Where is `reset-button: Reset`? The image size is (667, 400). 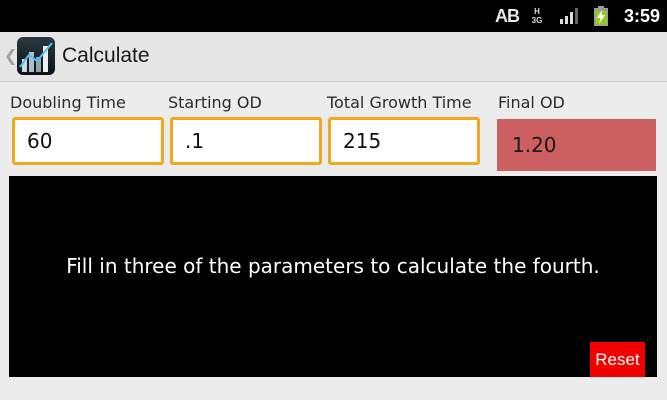 reset-button: Reset is located at coordinates (617, 359).